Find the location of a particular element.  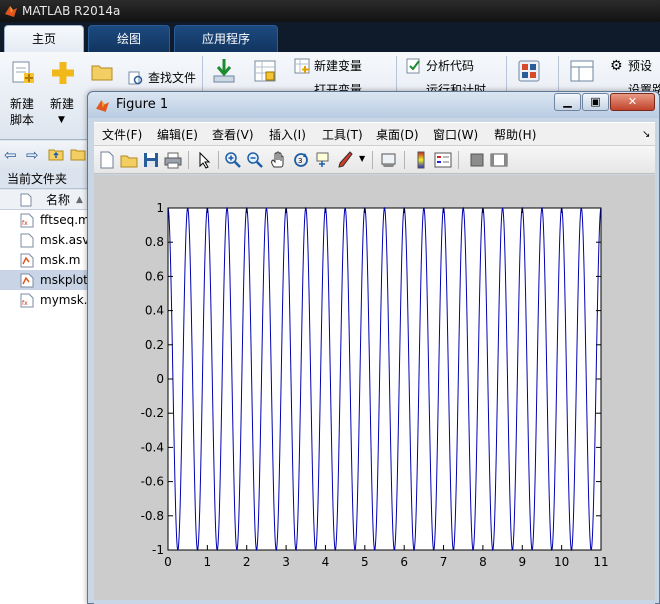

tab-plots: 绘图 is located at coordinates (129, 38).